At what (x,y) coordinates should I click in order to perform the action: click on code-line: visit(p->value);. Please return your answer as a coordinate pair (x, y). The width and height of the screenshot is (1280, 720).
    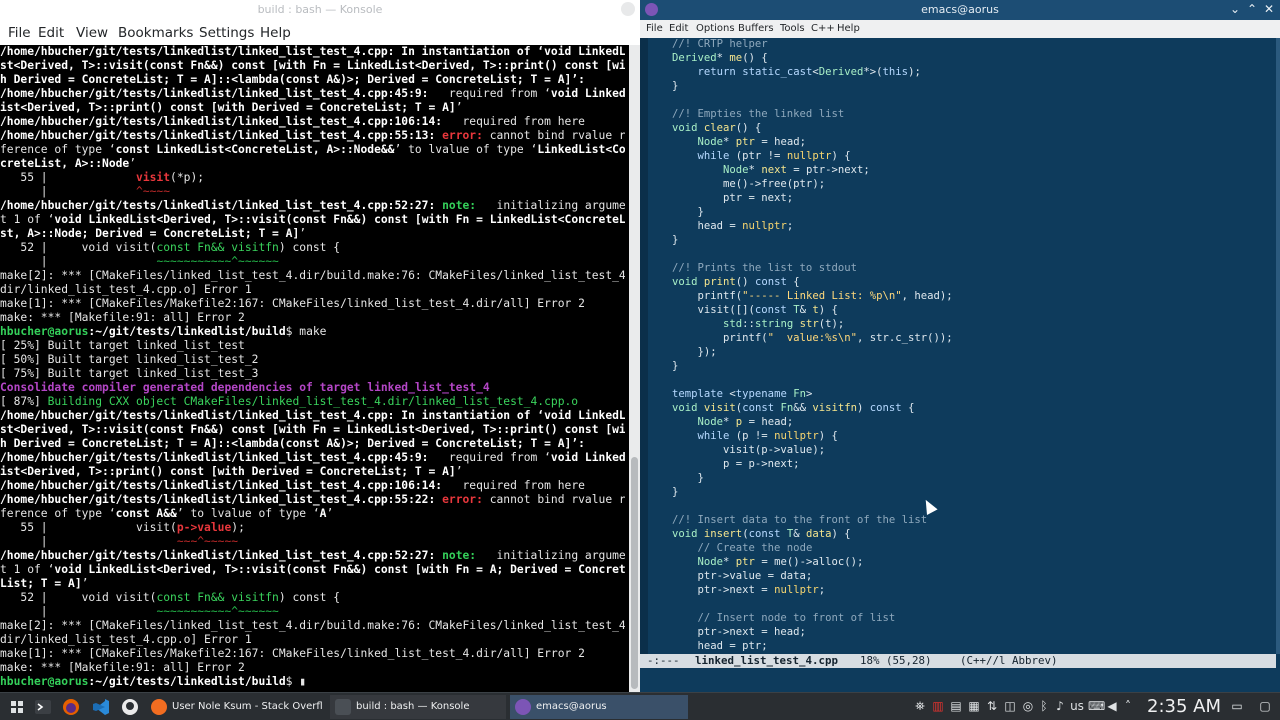
    Looking at the image, I should click on (972, 450).